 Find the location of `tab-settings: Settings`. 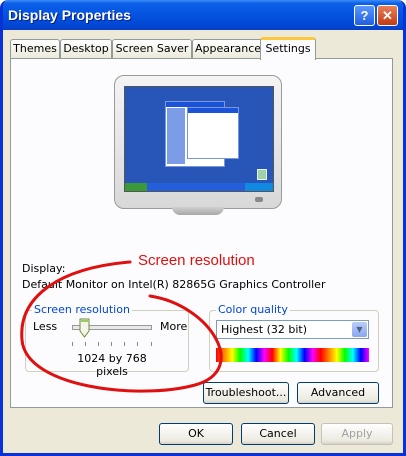

tab-settings: Settings is located at coordinates (288, 48).